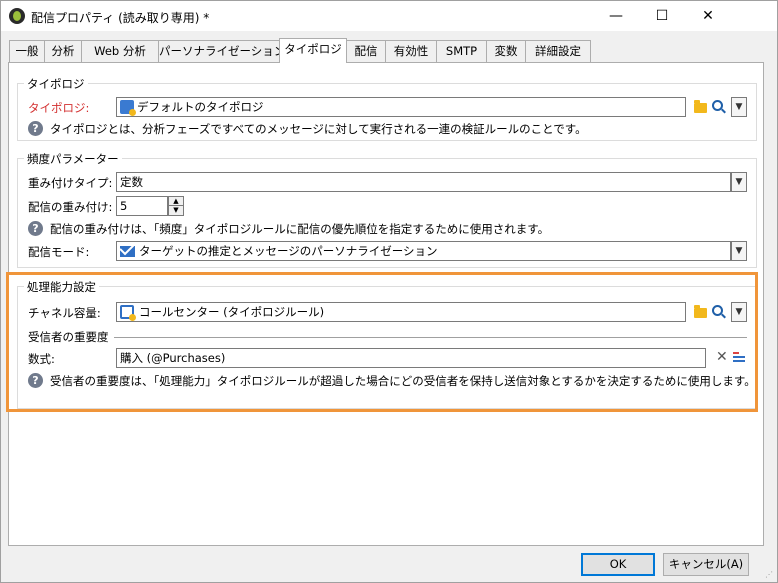 The height and width of the screenshot is (583, 778). What do you see at coordinates (423, 182) in the screenshot?
I see `weight-type-select: 定数` at bounding box center [423, 182].